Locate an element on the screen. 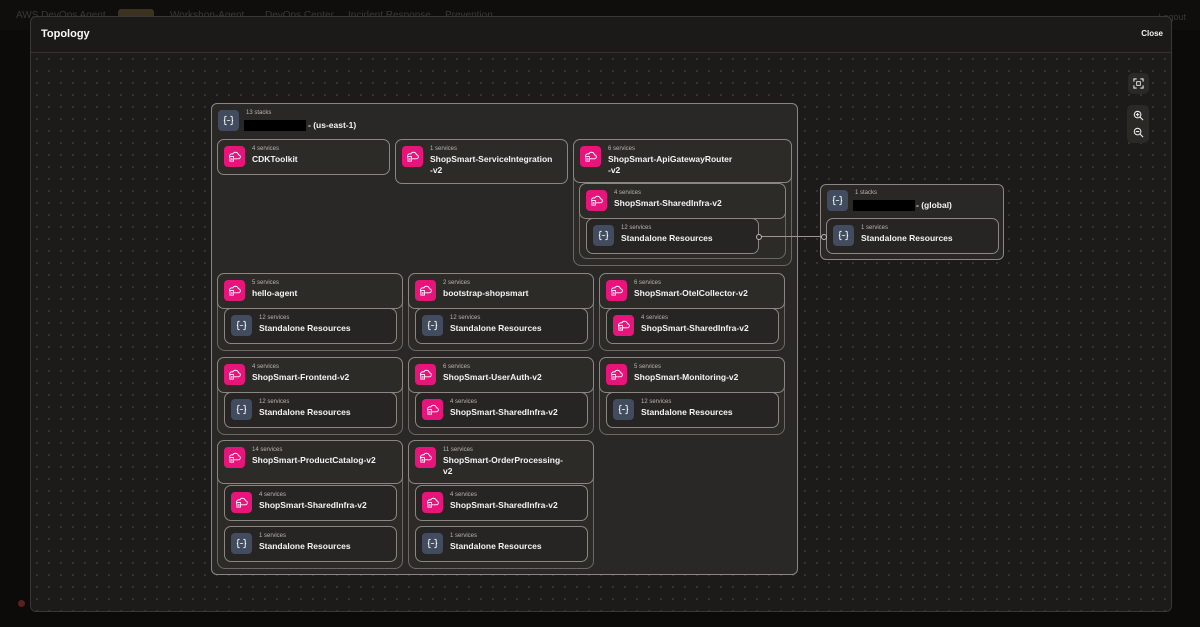 Image resolution: width=1200 pixels, height=627 pixels. close-button: Close is located at coordinates (1152, 33).